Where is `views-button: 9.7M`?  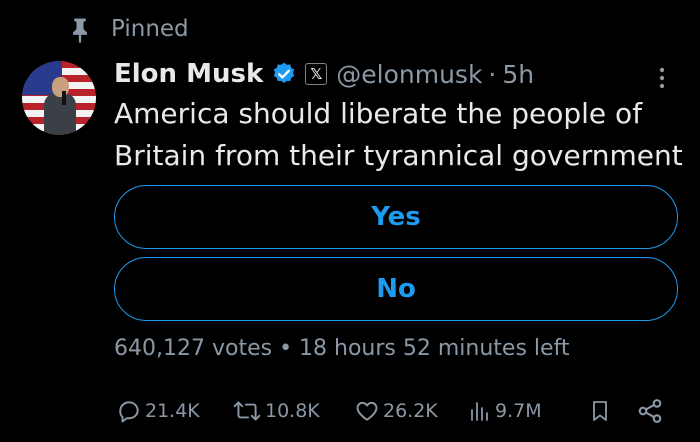
views-button: 9.7M is located at coordinates (505, 411).